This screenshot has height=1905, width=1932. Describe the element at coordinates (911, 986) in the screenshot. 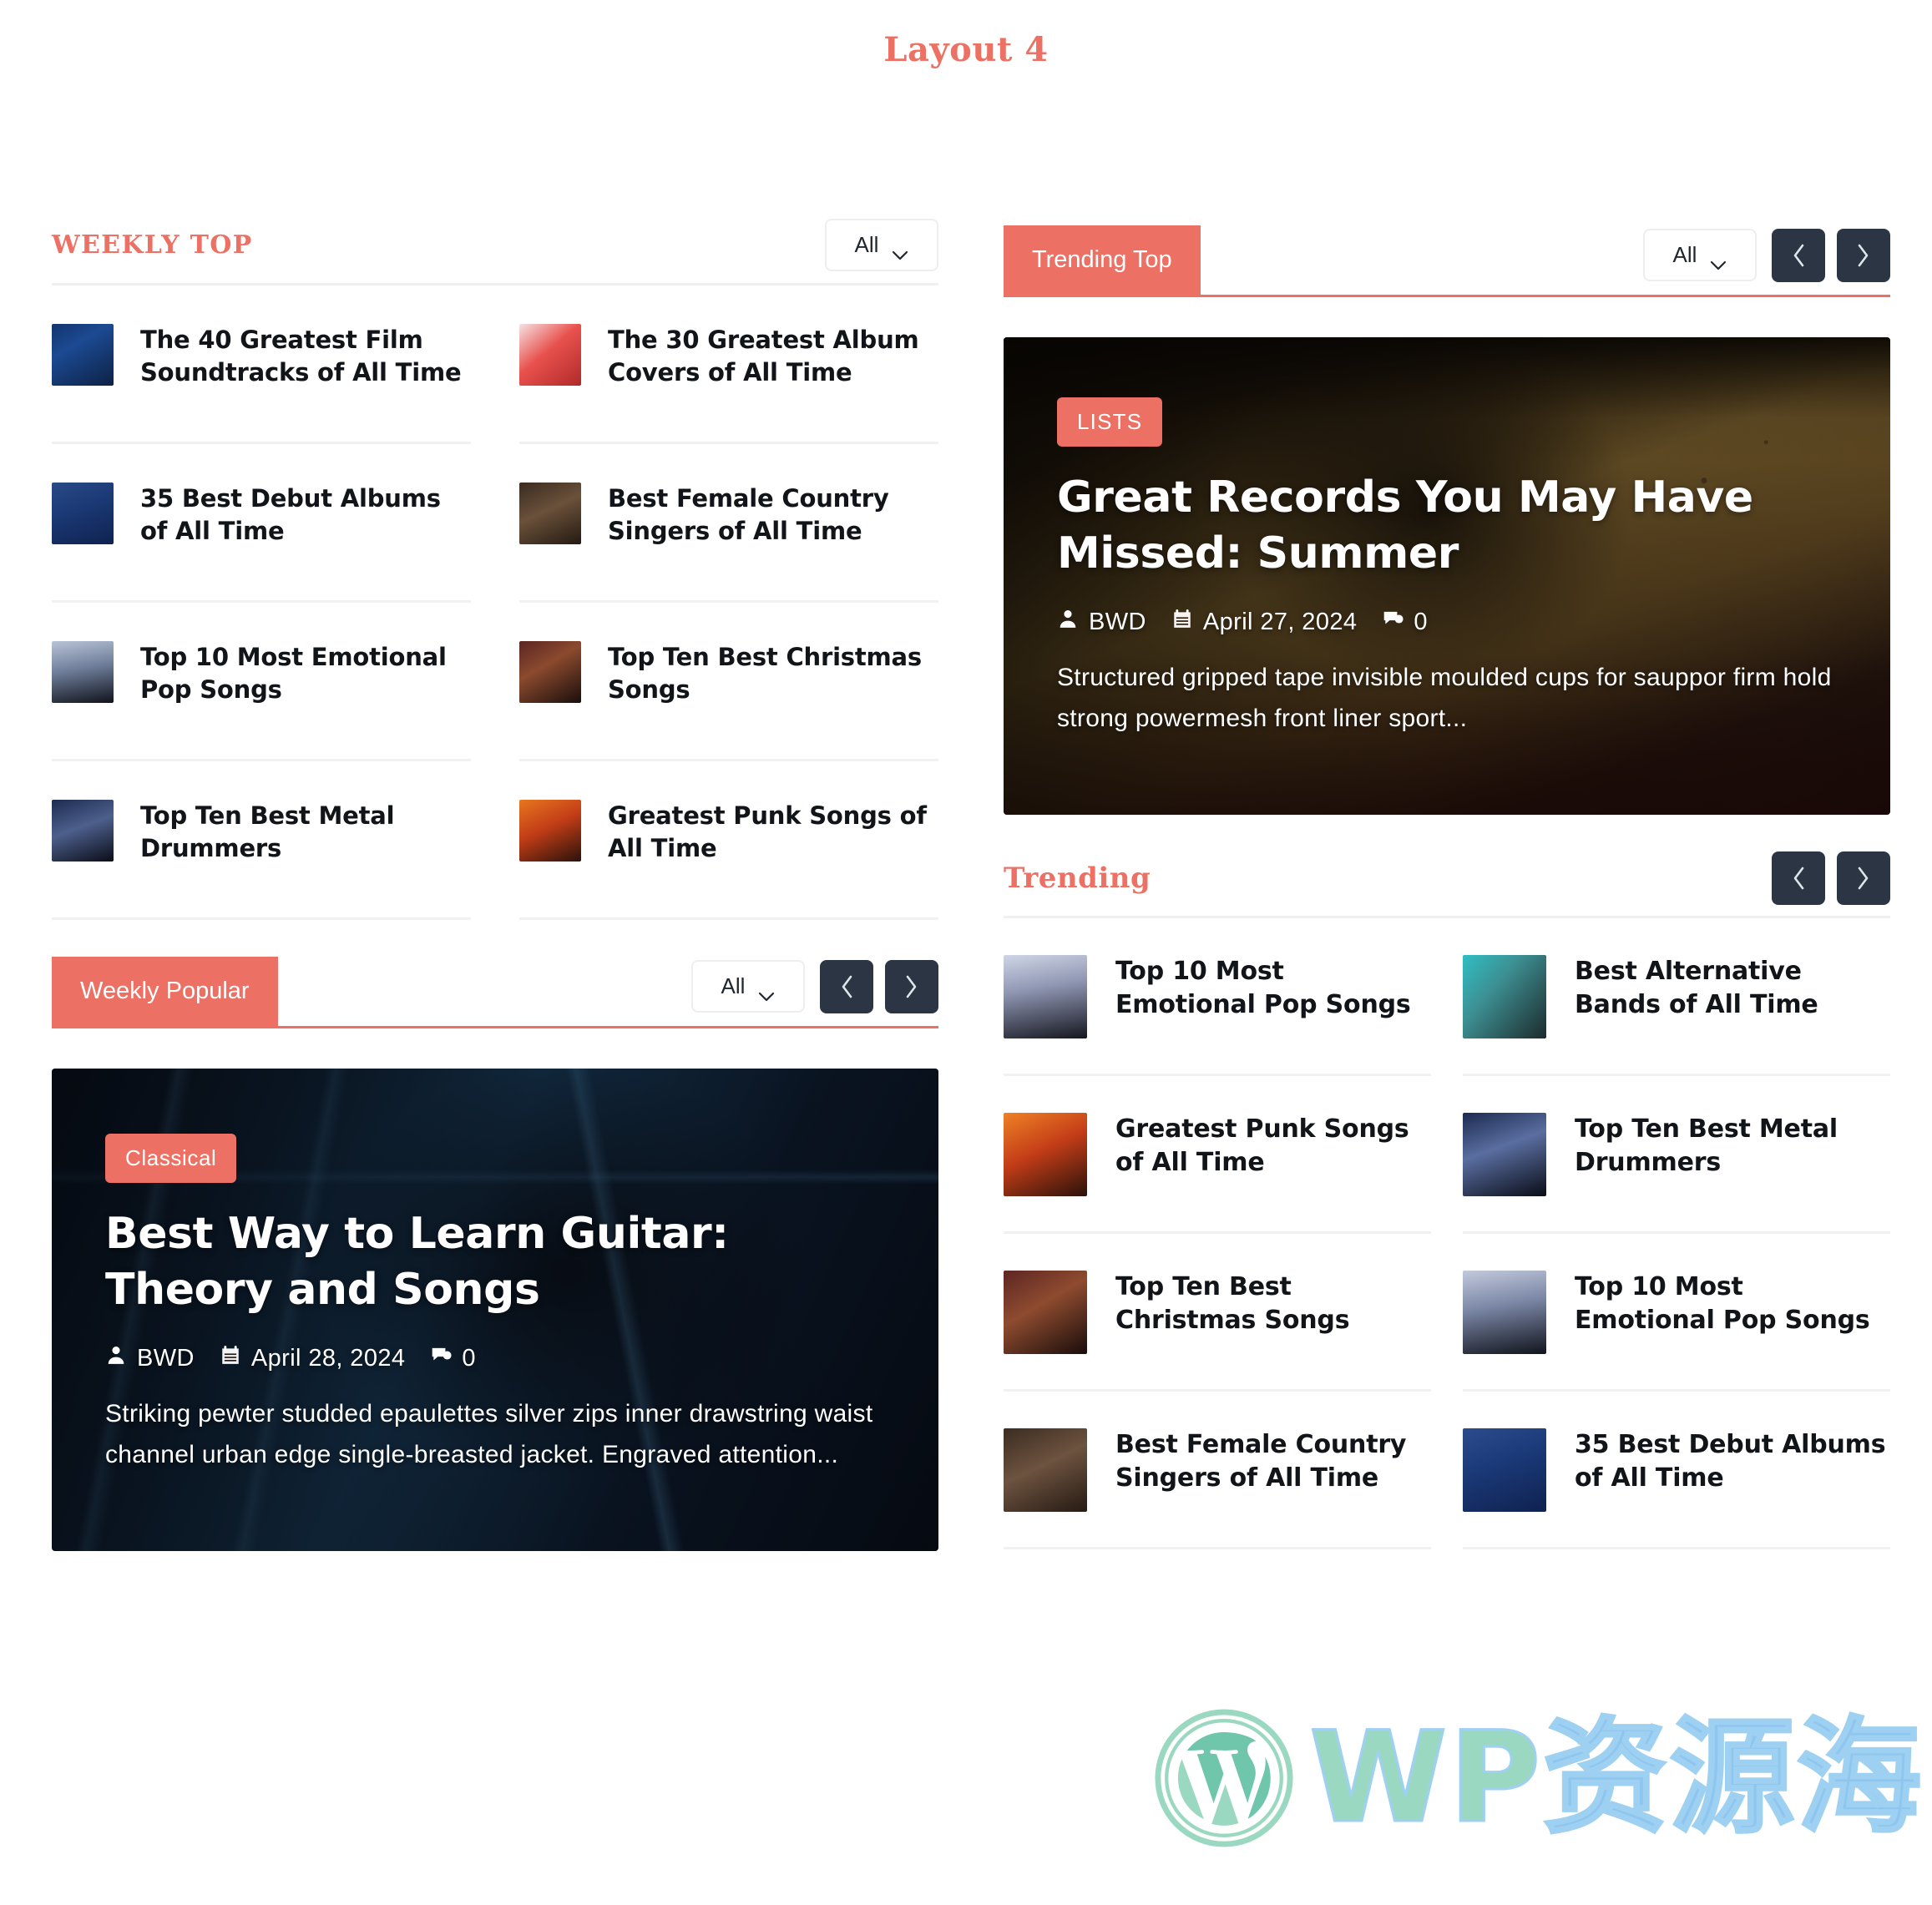

I see `weekly-popular-next-button` at that location.